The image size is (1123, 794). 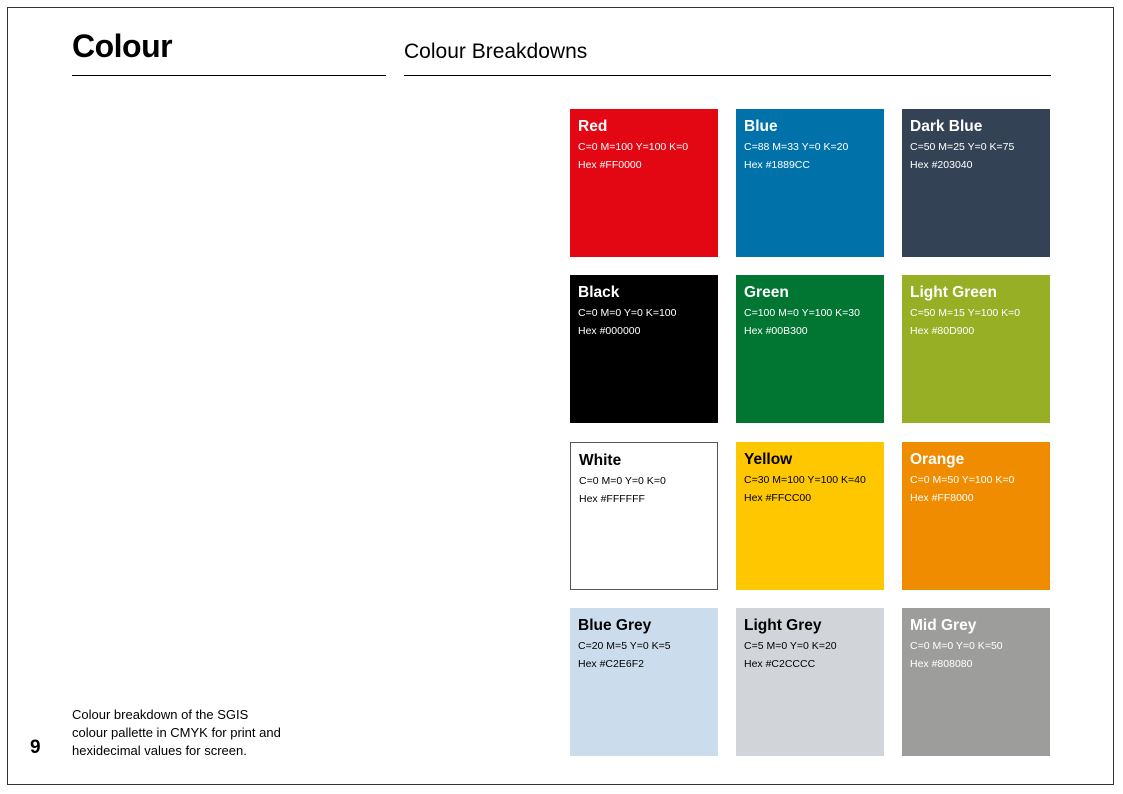 I want to click on swatch-cmyk: C=5 M=0 Y=0 K=20, so click(x=790, y=646).